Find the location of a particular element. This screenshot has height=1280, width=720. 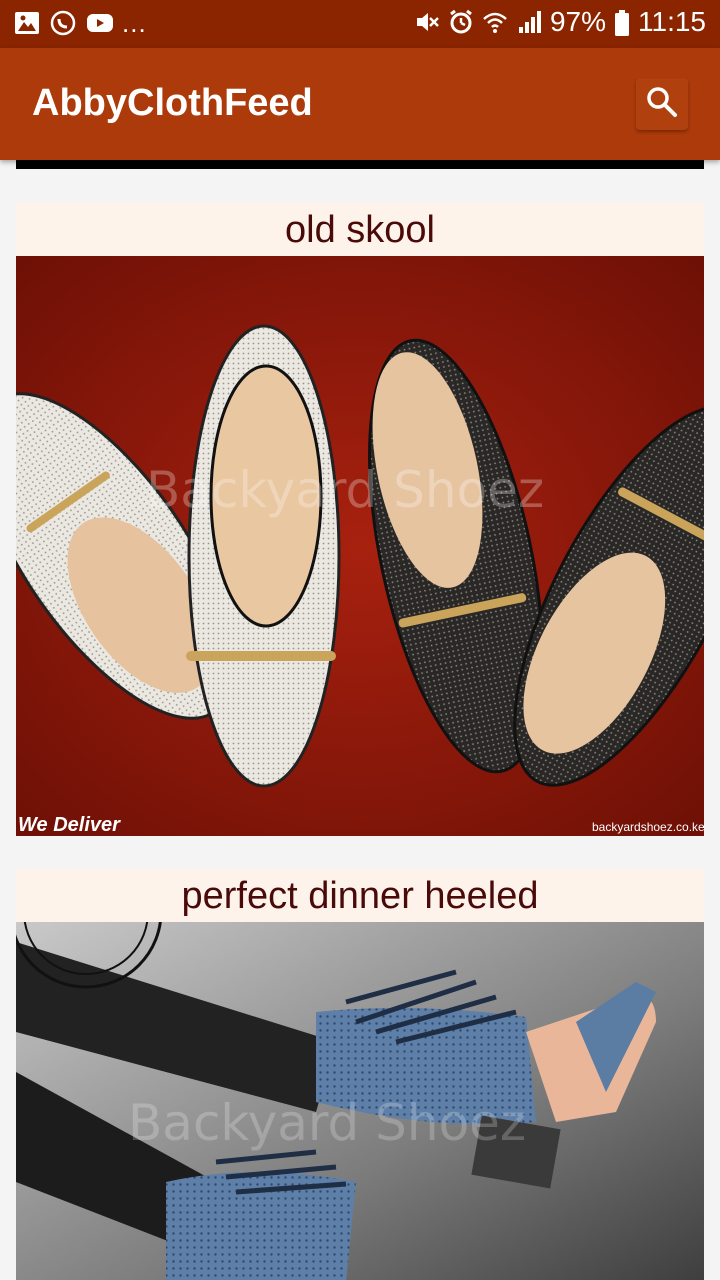

status-bar: ... 97% 11:15 is located at coordinates (360, 24).